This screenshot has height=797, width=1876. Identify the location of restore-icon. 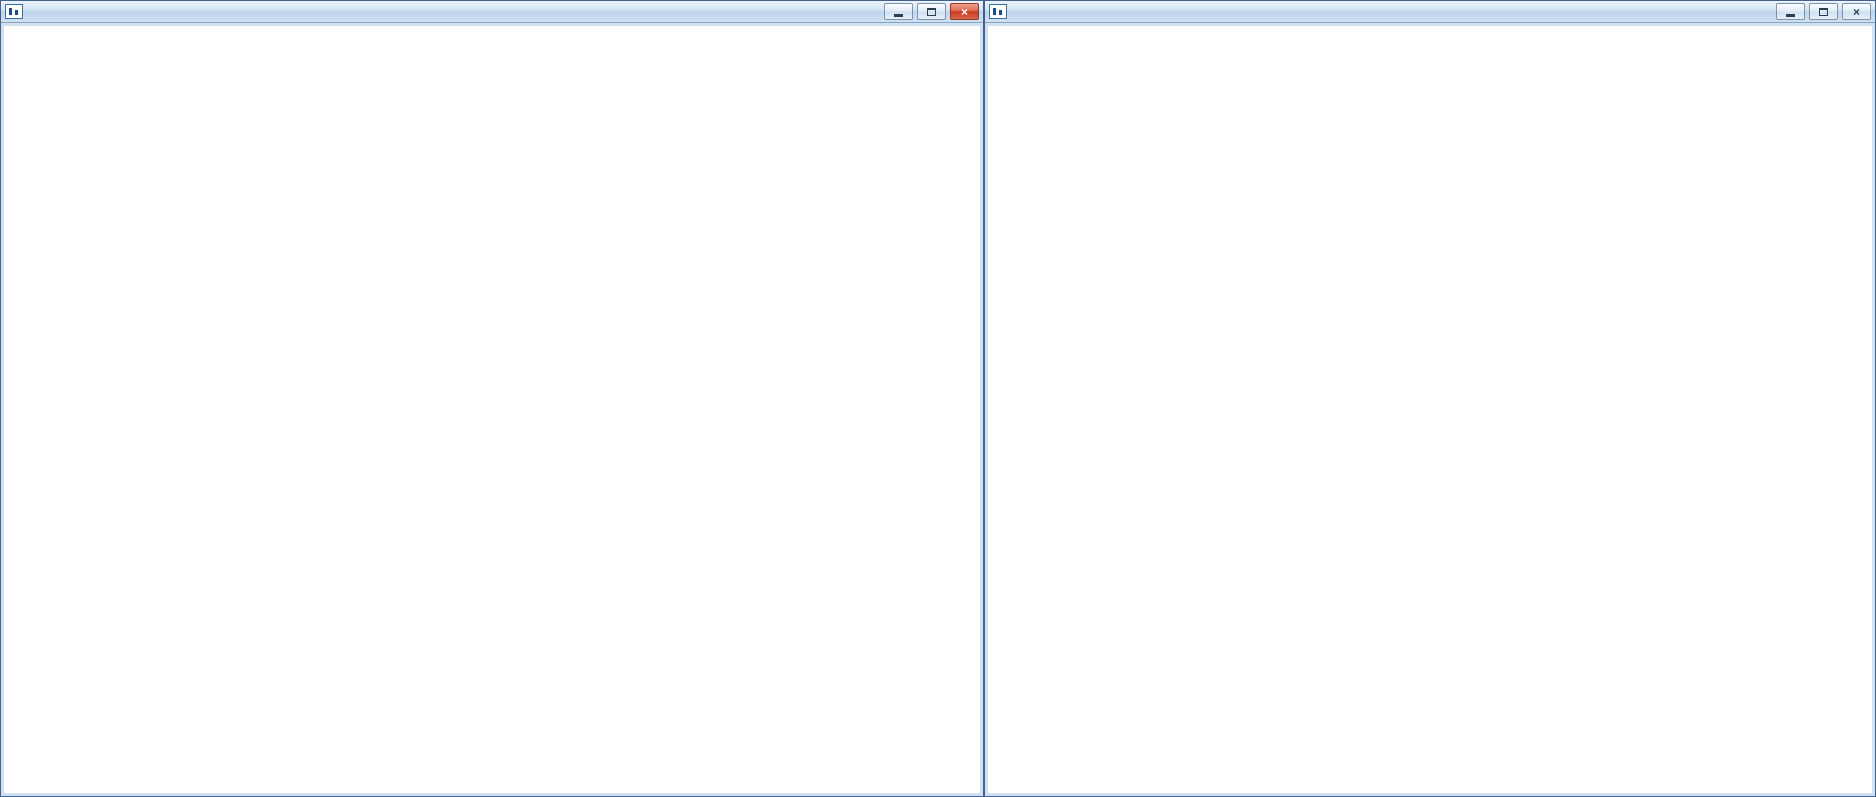
(1823, 11).